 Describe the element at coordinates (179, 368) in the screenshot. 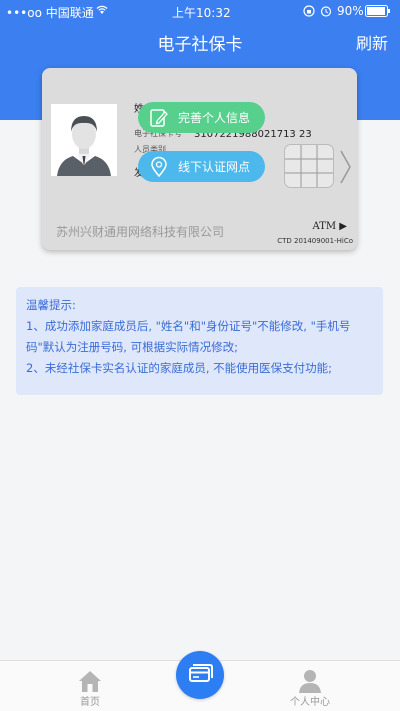

I see `notice-line-2: 2、未经社保卡实名认证的家庭成员, 不能使用医保支付功能;` at that location.